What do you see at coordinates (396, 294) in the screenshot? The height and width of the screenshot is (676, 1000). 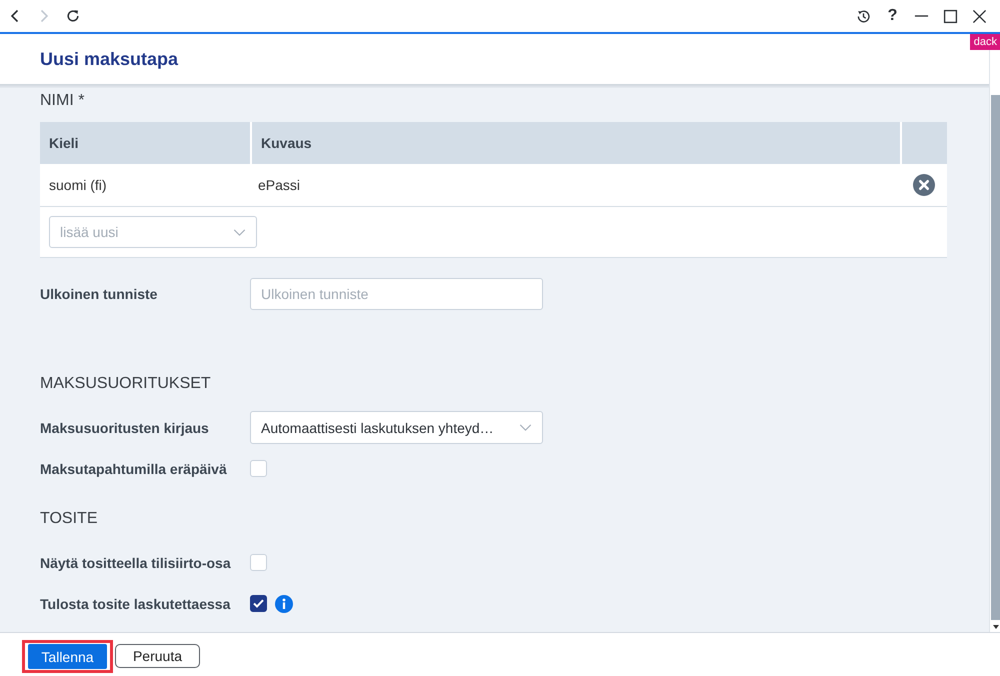 I see `text-field: Ulkoinen tunniste` at bounding box center [396, 294].